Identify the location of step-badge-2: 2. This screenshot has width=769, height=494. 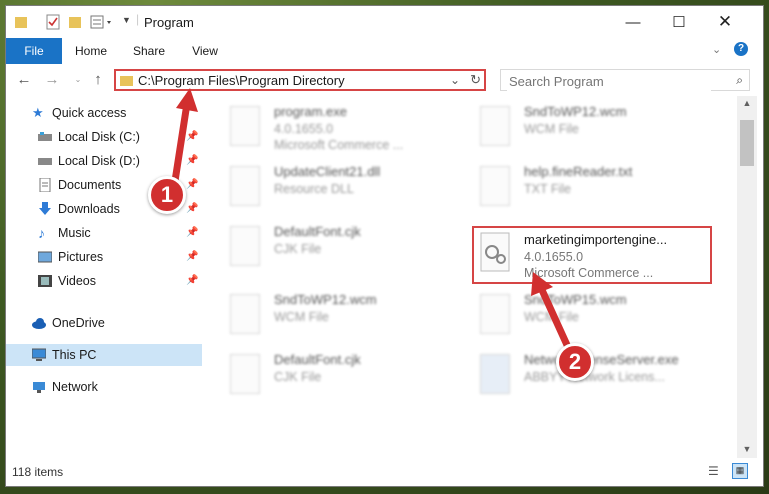
(575, 362).